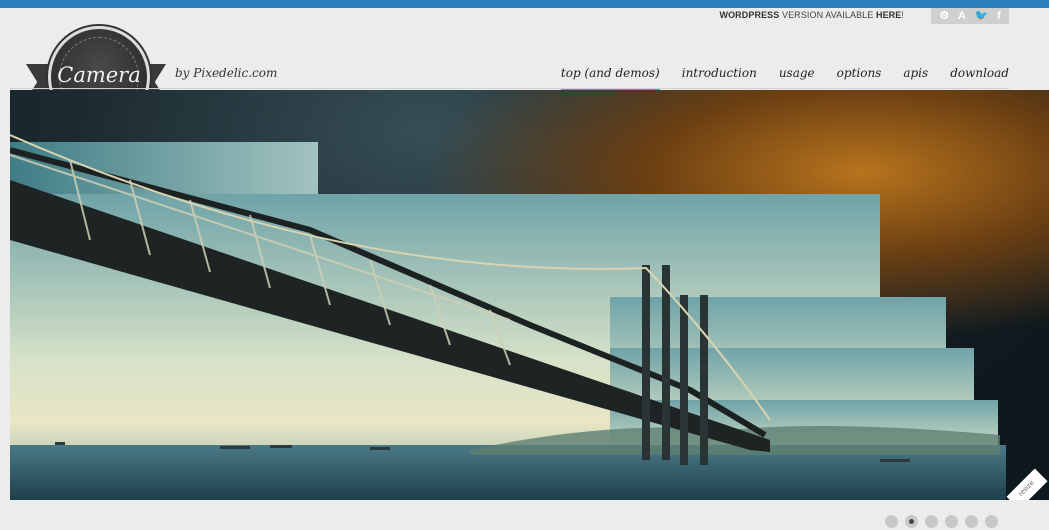 This screenshot has width=1049, height=530. What do you see at coordinates (968, 73) in the screenshot?
I see `nav-item-download: download` at bounding box center [968, 73].